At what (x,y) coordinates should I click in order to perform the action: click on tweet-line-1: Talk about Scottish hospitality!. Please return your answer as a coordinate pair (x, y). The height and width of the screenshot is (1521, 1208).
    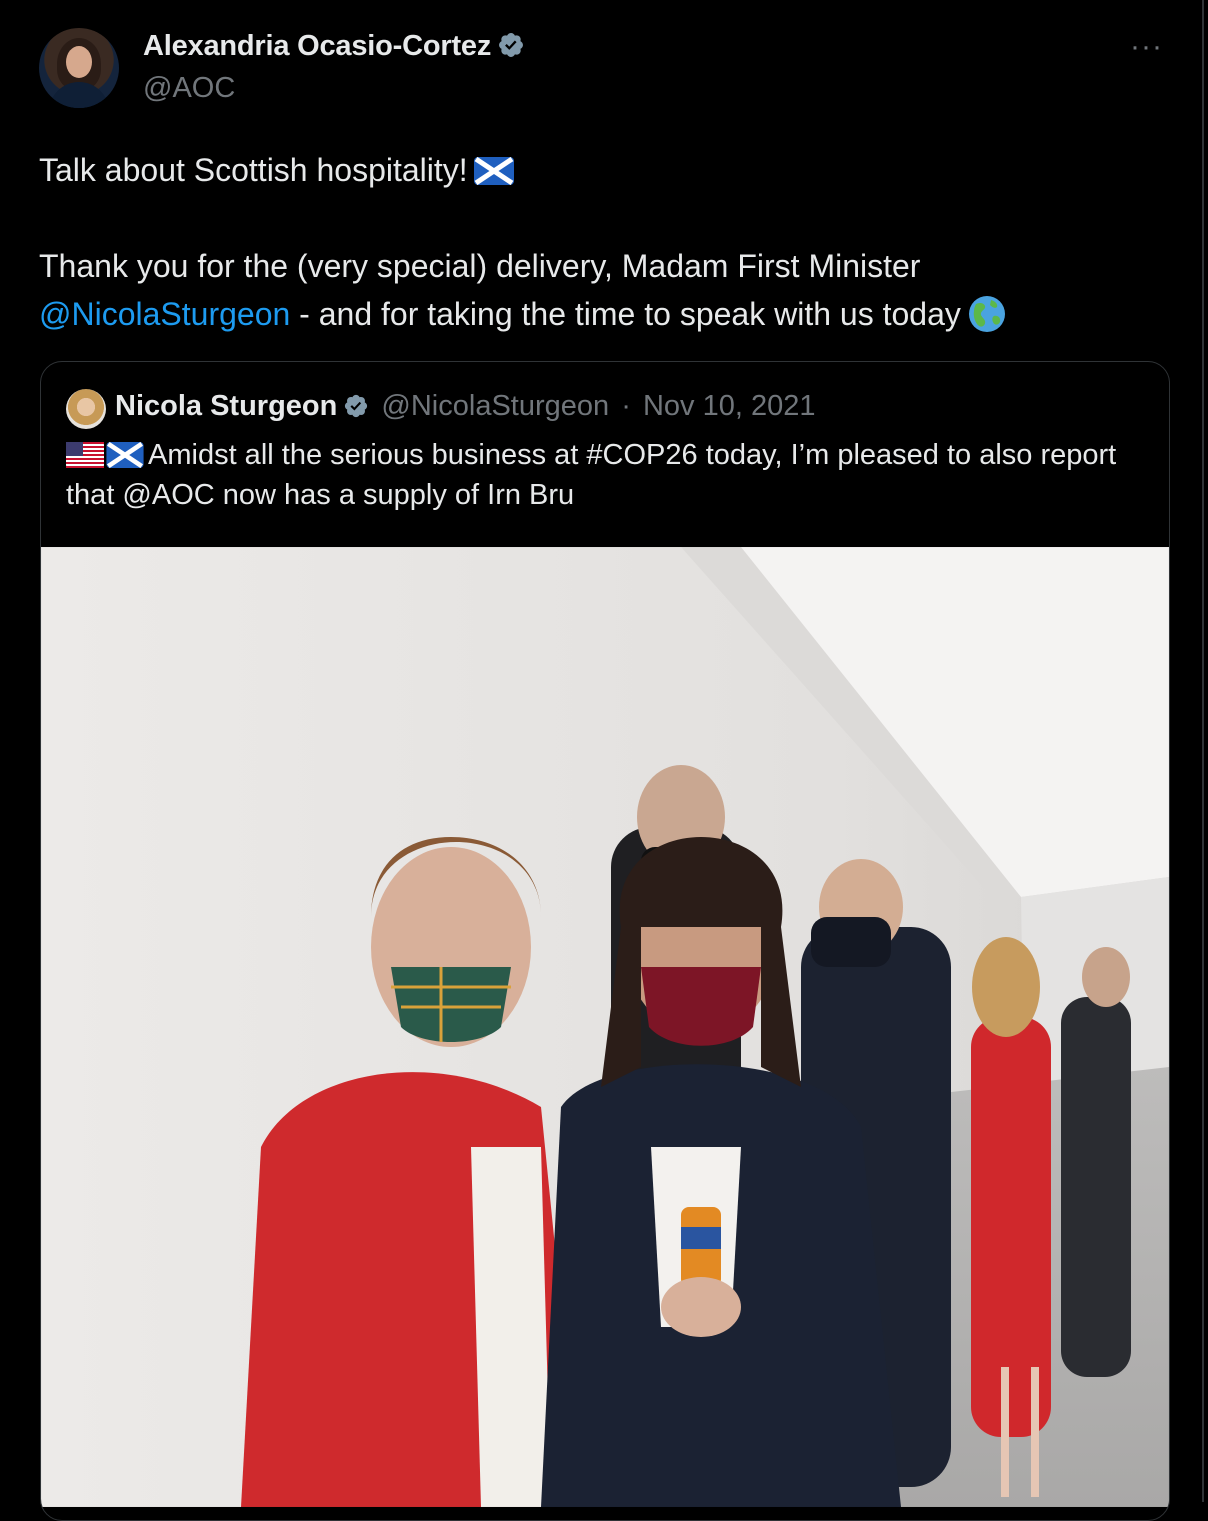
    Looking at the image, I should click on (599, 170).